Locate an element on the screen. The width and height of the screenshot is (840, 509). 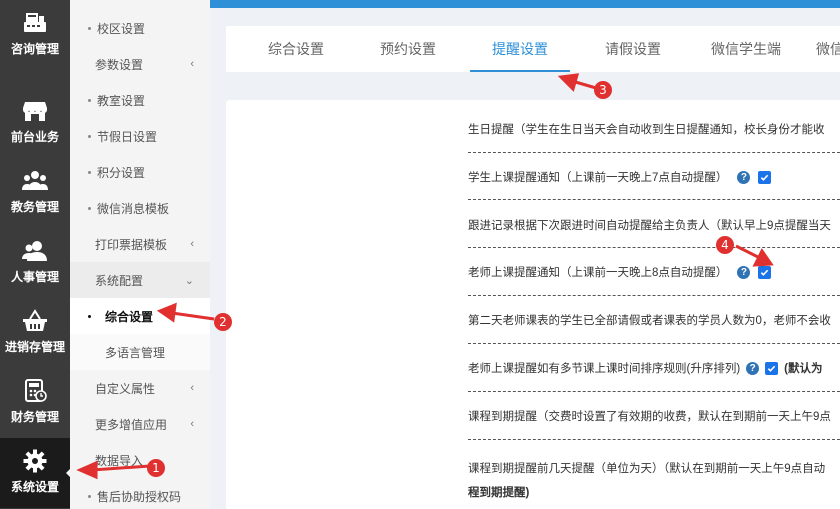
submenu-item-holiday: 节假日设置 is located at coordinates (140, 136).